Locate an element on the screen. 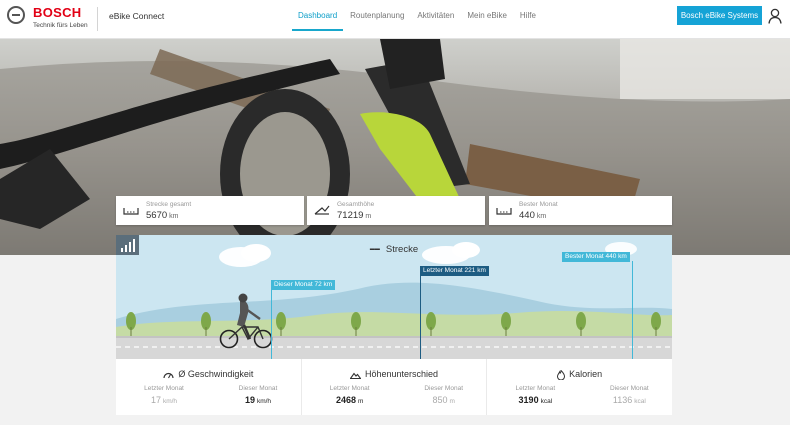 This screenshot has width=790, height=425. stat-value: 71219 m is located at coordinates (354, 215).